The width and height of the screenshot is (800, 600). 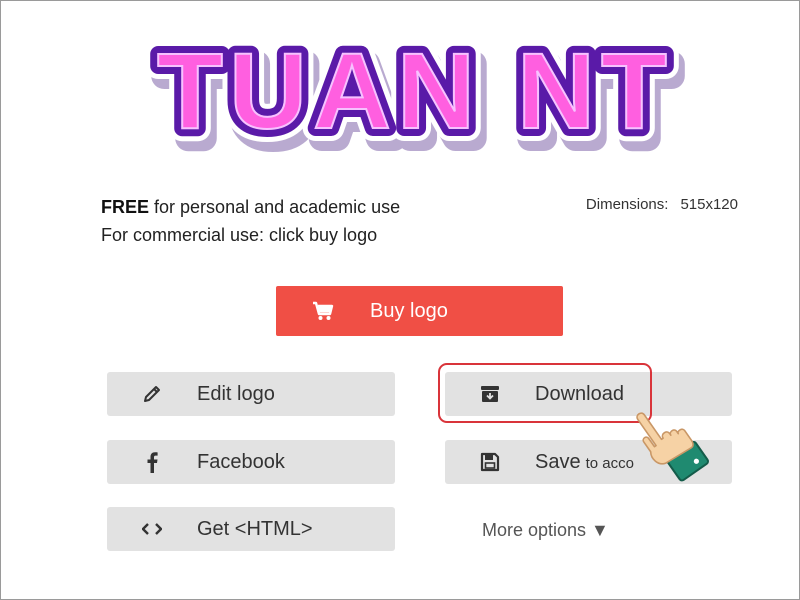 I want to click on svg-text: TUAN NT, so click(x=415, y=90).